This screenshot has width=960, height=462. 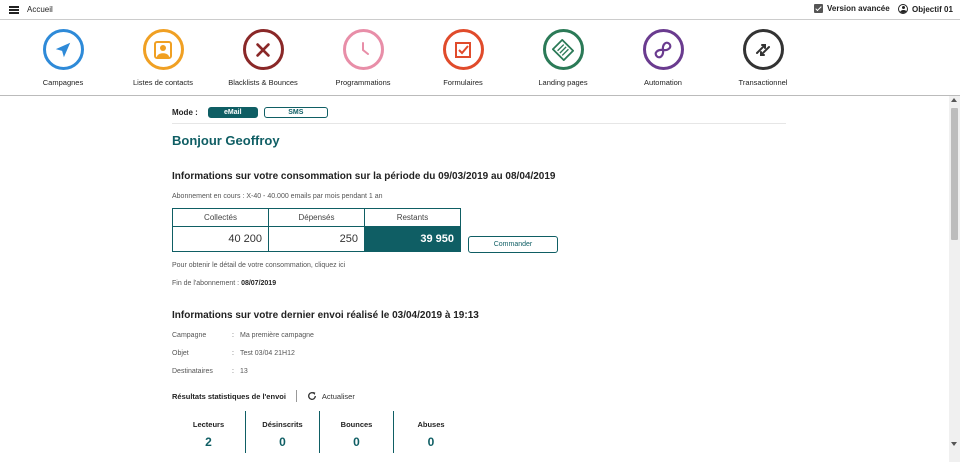 I want to click on info-key: Objet, so click(x=180, y=353).